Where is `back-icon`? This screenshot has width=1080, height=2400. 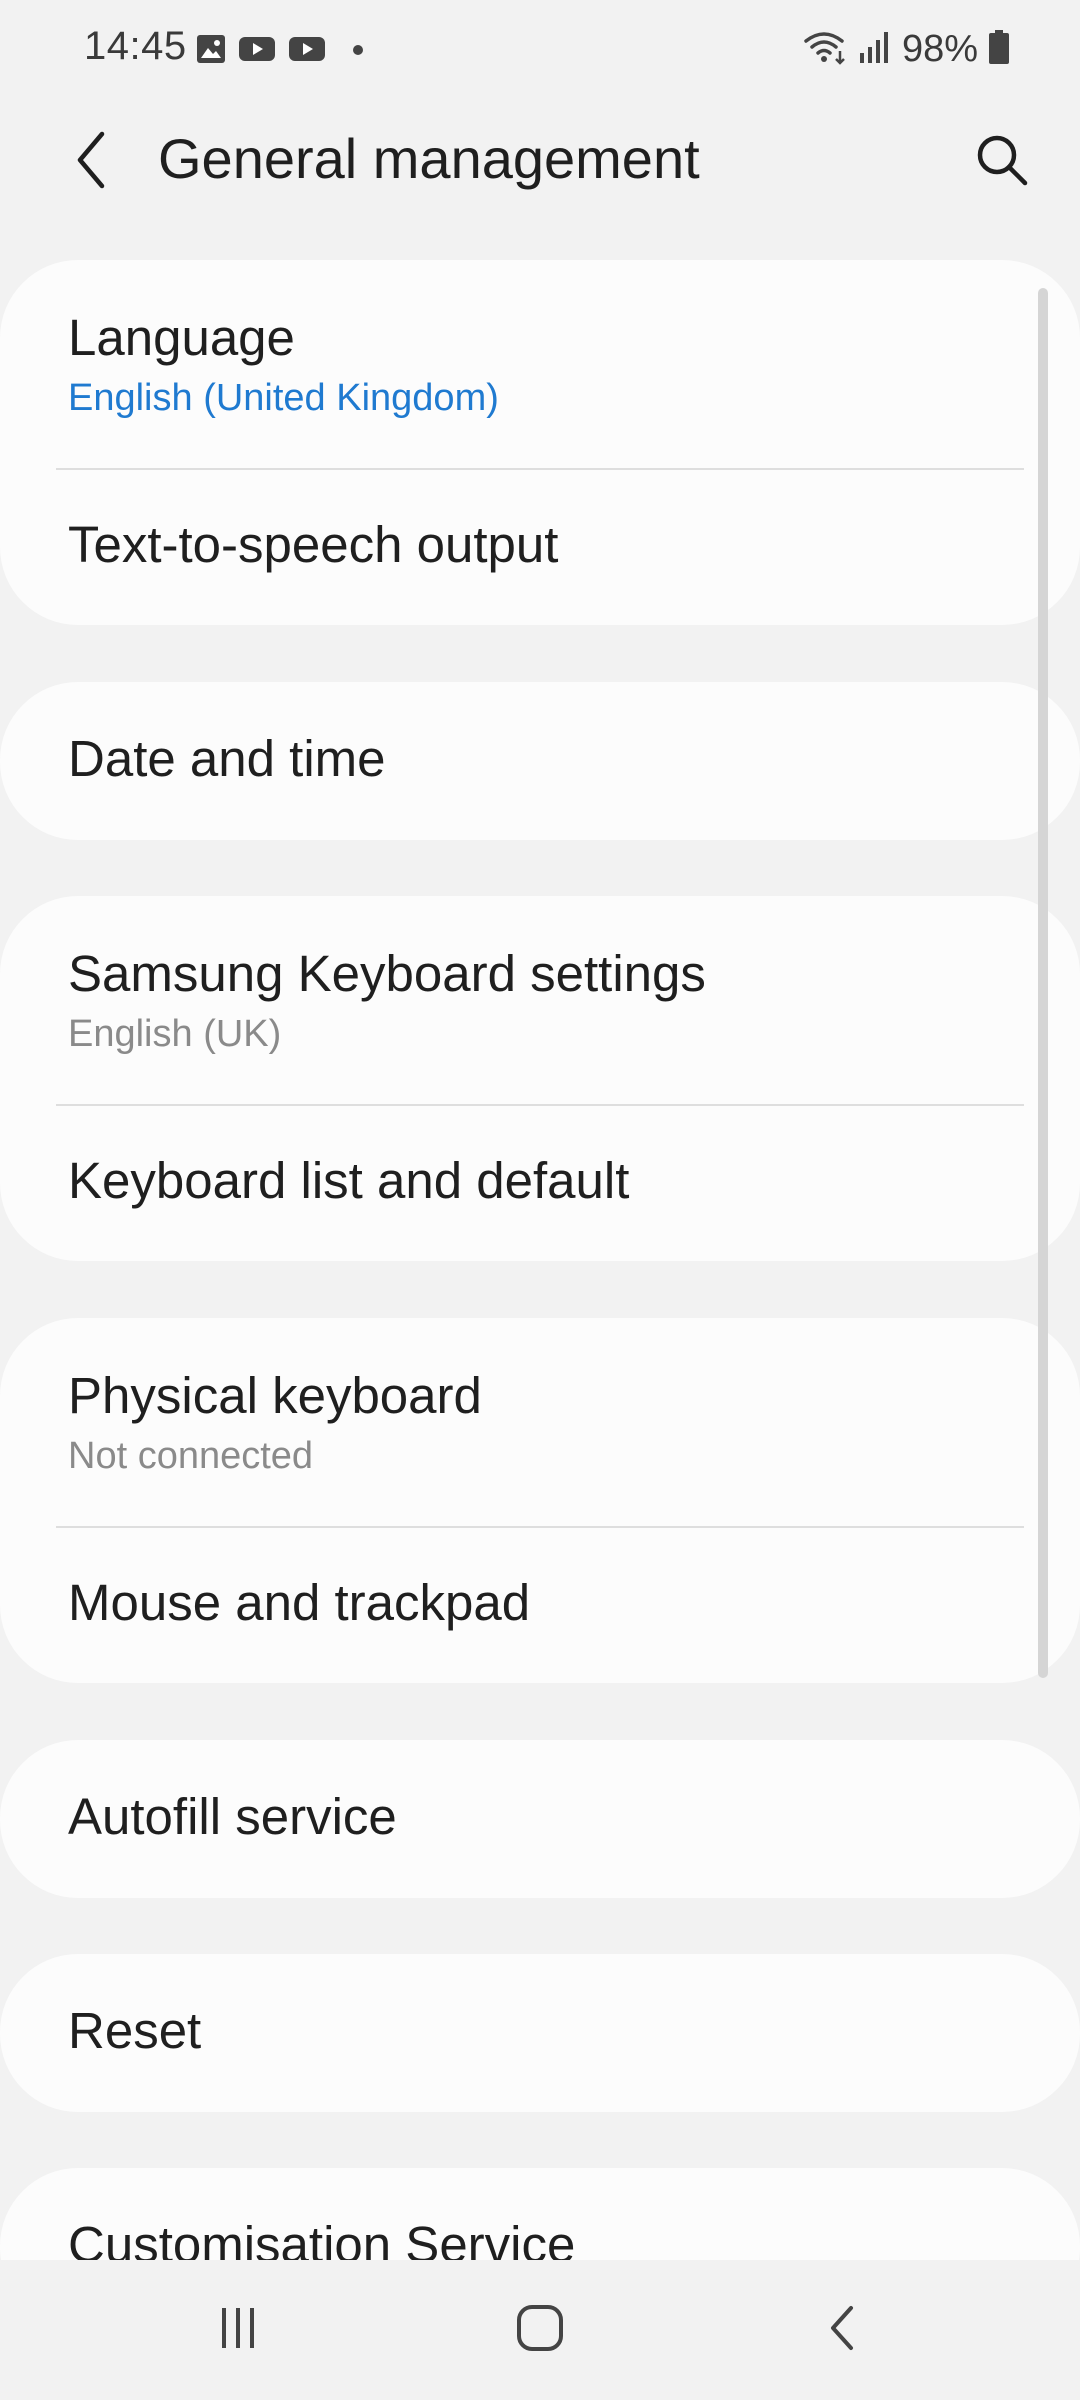
back-icon is located at coordinates (842, 2330).